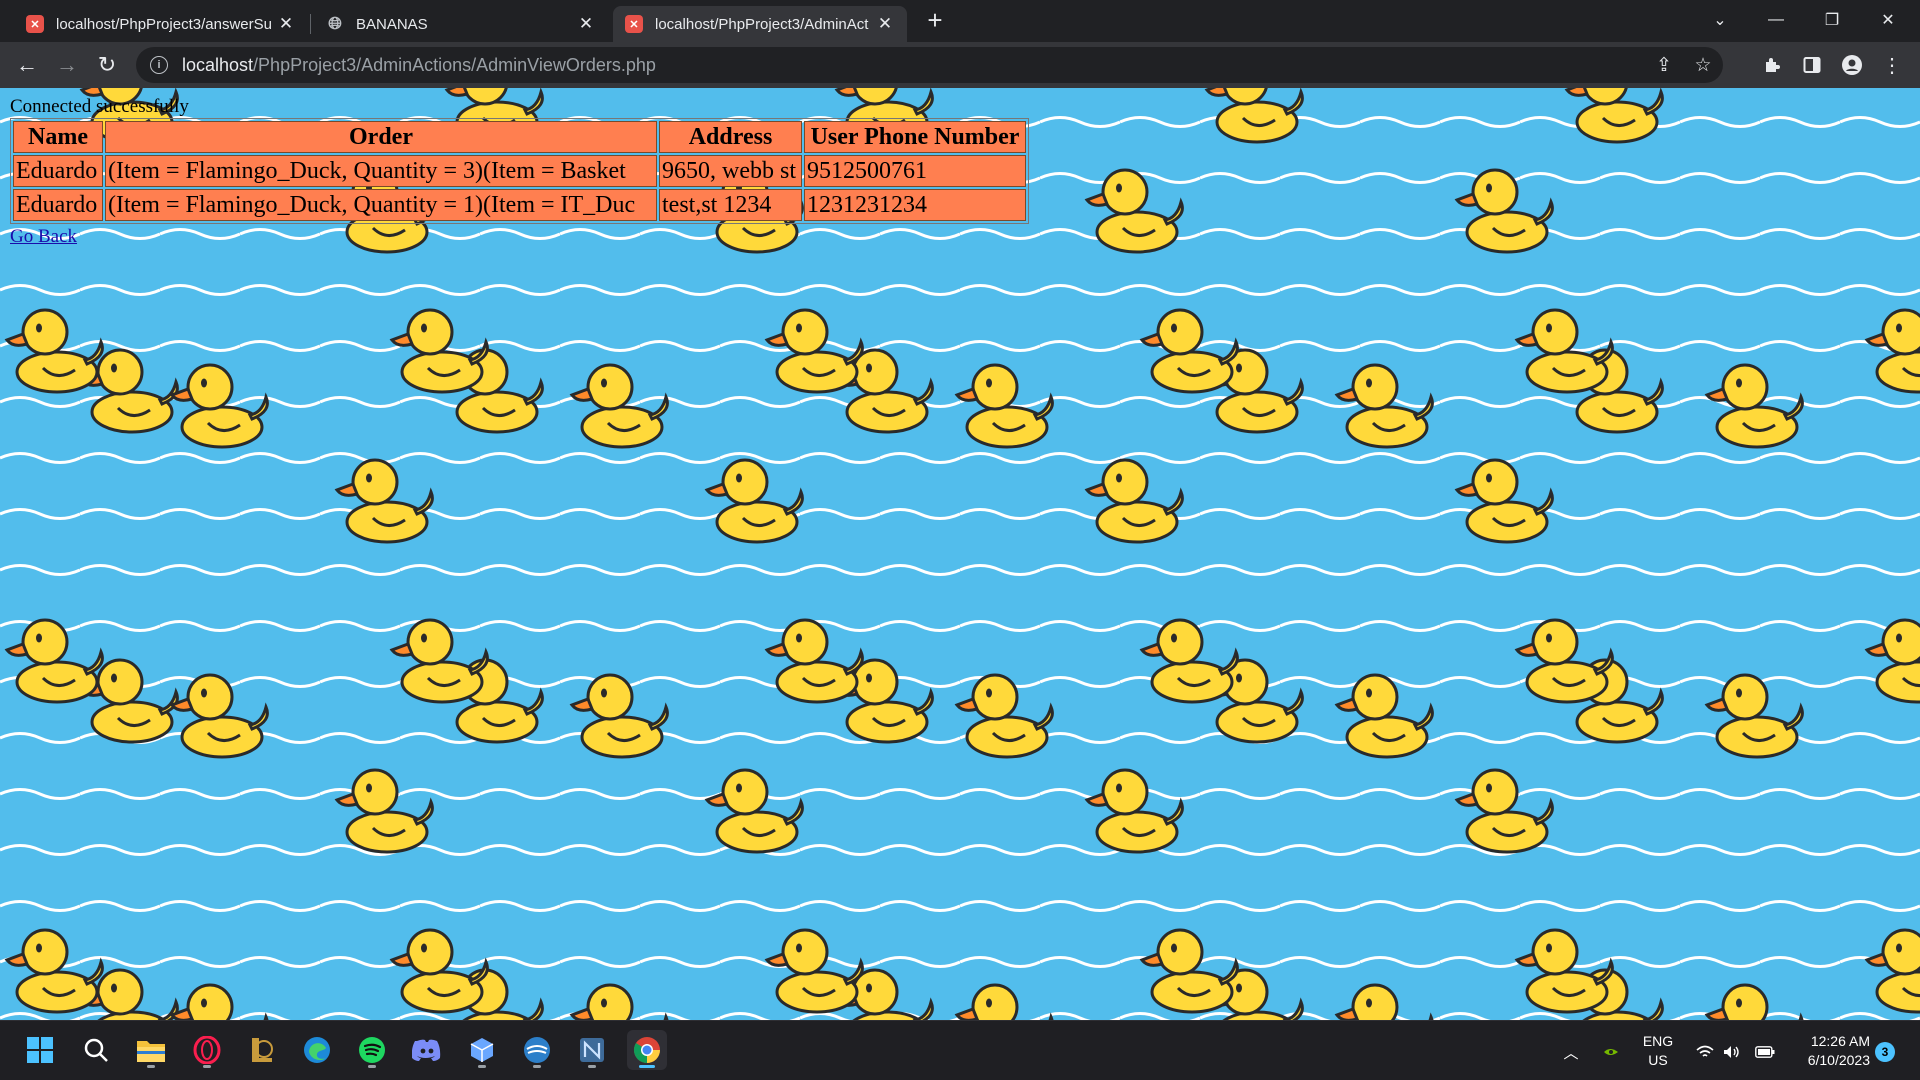  What do you see at coordinates (164, 24) in the screenshot?
I see `tab-title: localhost/PhpProject3/answerSu` at bounding box center [164, 24].